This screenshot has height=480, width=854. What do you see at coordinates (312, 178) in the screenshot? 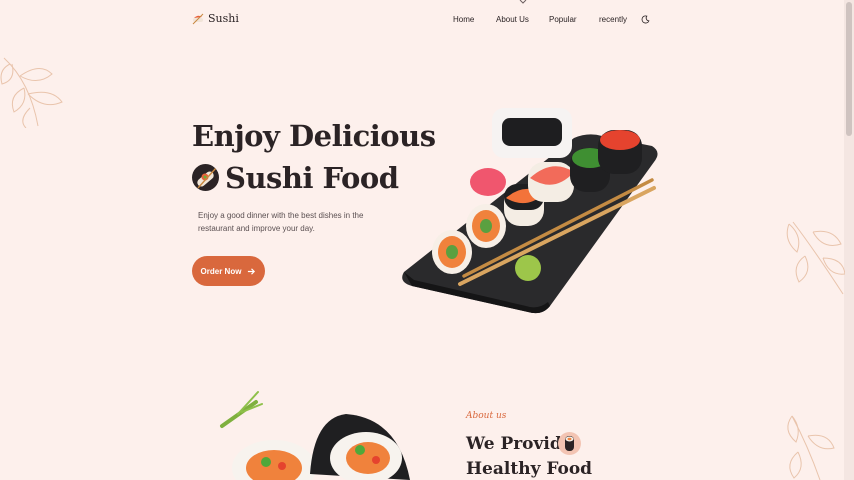
I see `hero-title-line2: Sushi Food` at bounding box center [312, 178].